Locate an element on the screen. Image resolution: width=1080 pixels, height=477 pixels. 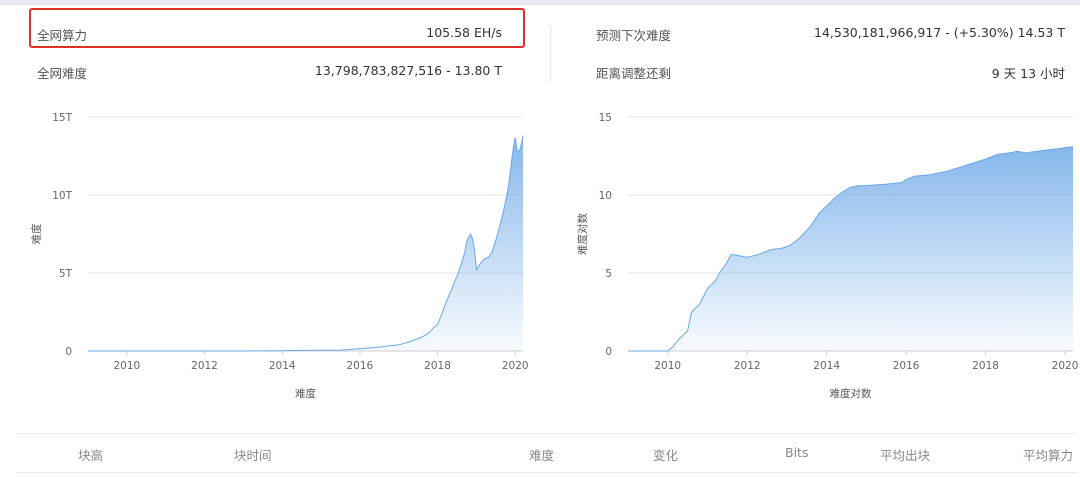
y-axis-title: 难度 is located at coordinates (36, 233).